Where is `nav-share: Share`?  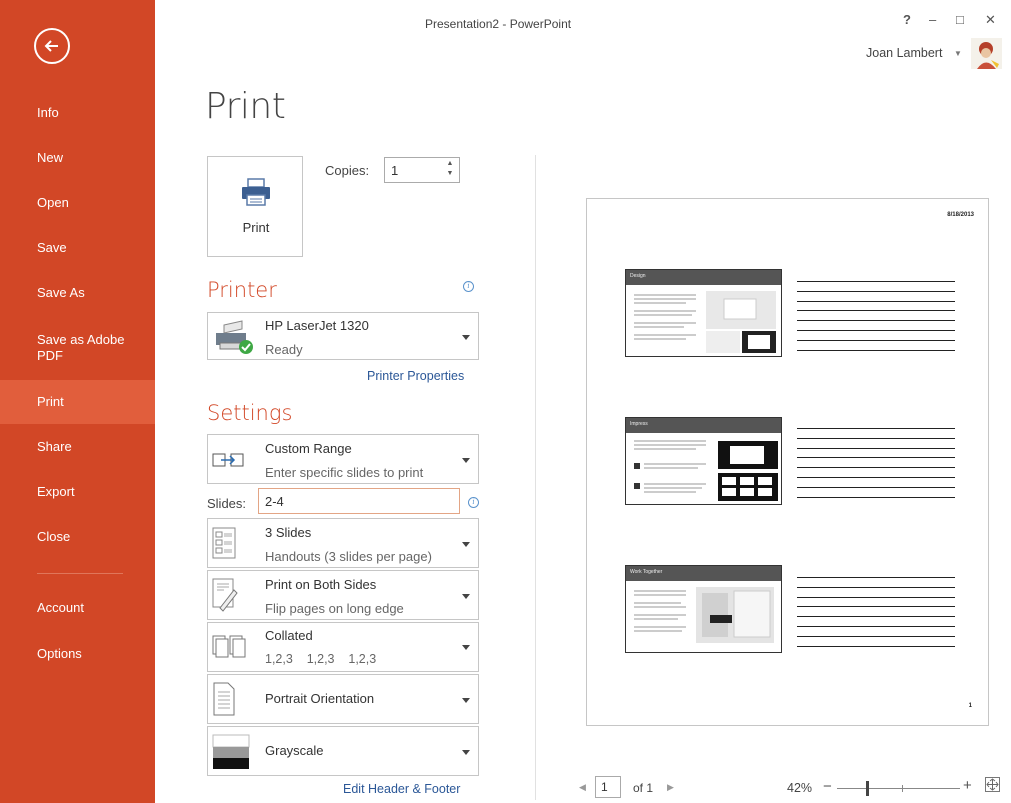 nav-share: Share is located at coordinates (77, 447).